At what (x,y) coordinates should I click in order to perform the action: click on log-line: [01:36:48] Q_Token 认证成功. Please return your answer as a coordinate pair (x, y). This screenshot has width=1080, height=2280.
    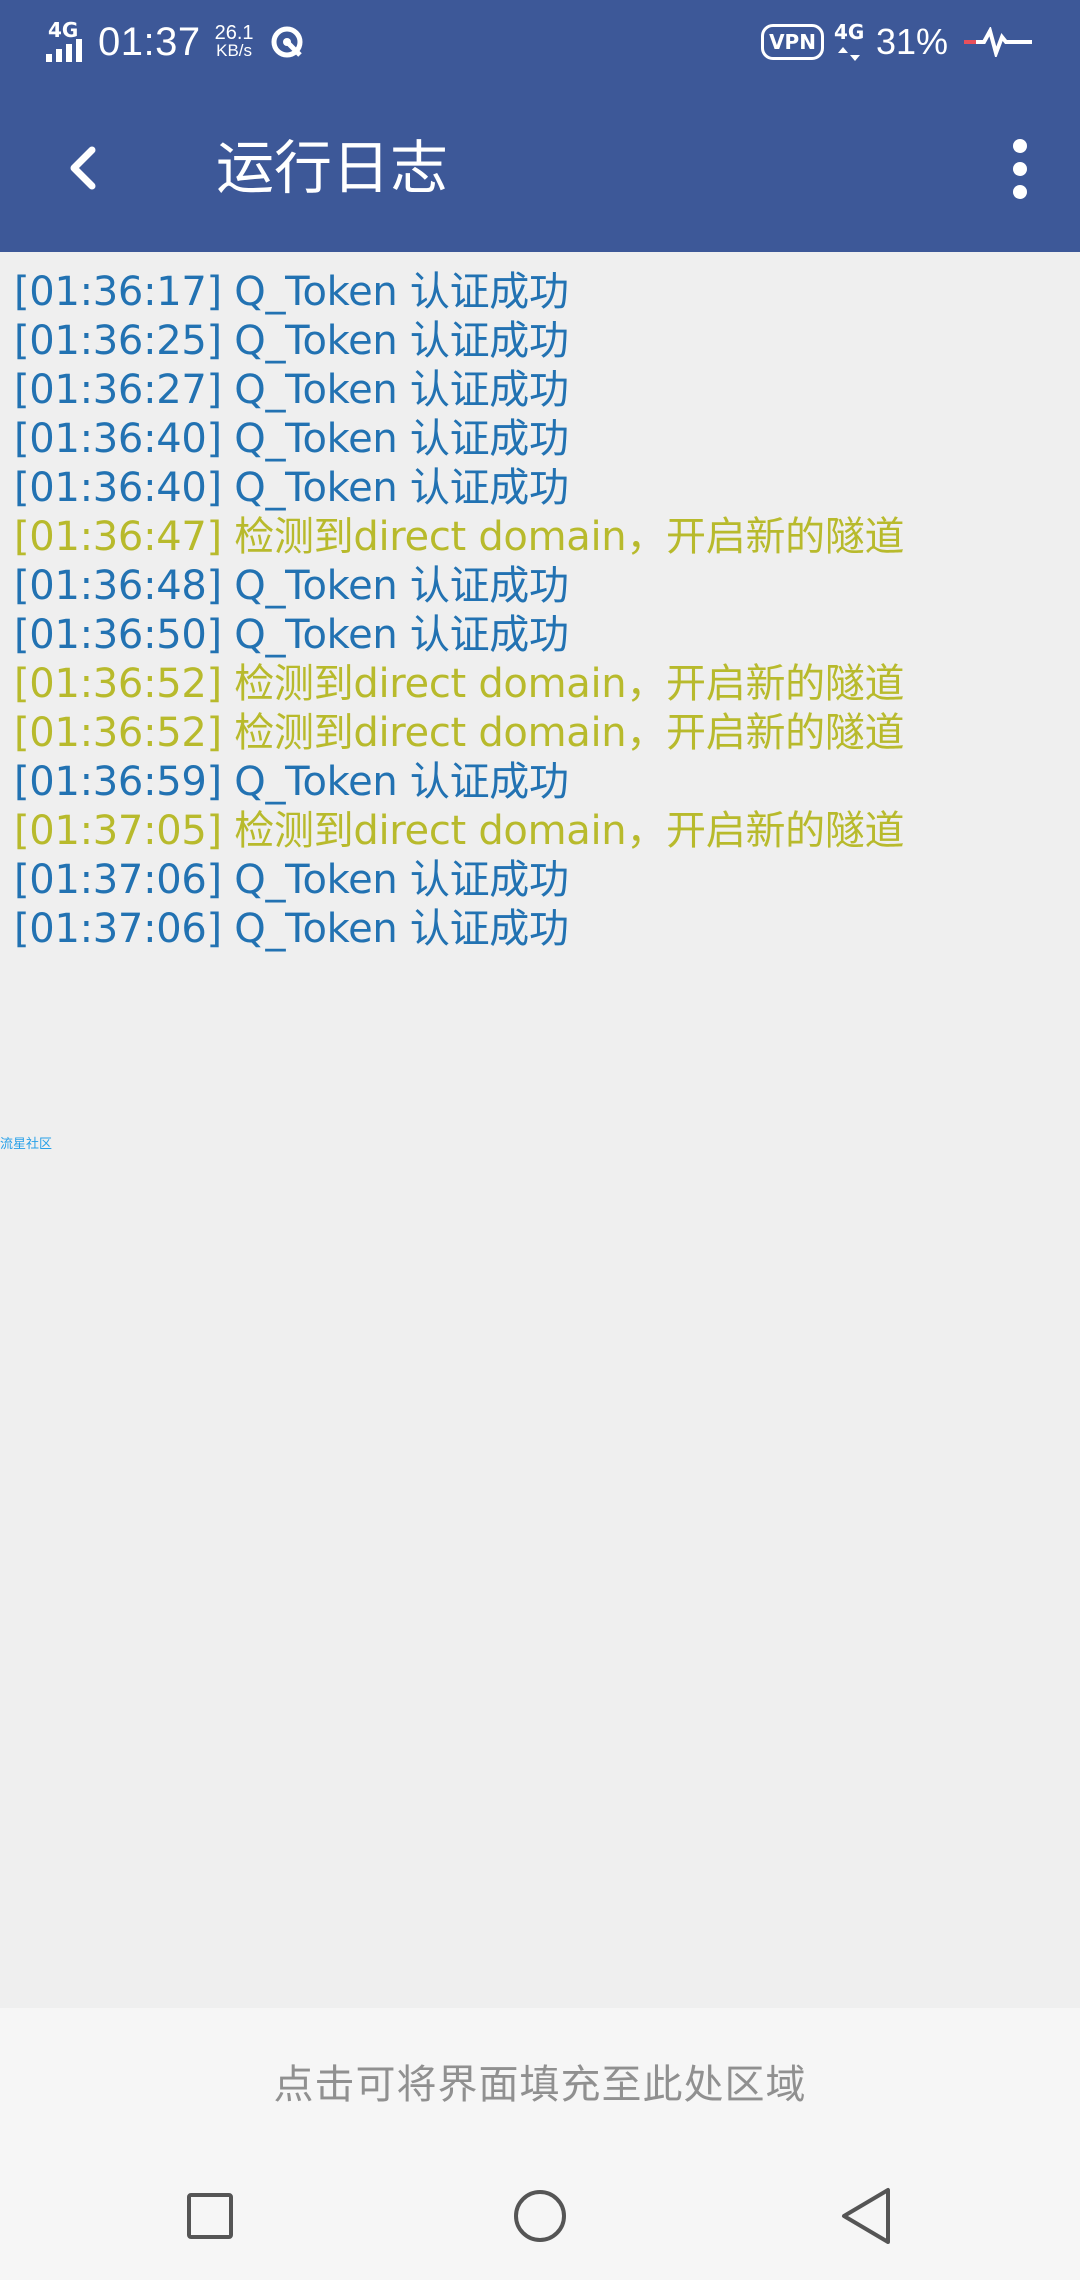
    Looking at the image, I should click on (291, 586).